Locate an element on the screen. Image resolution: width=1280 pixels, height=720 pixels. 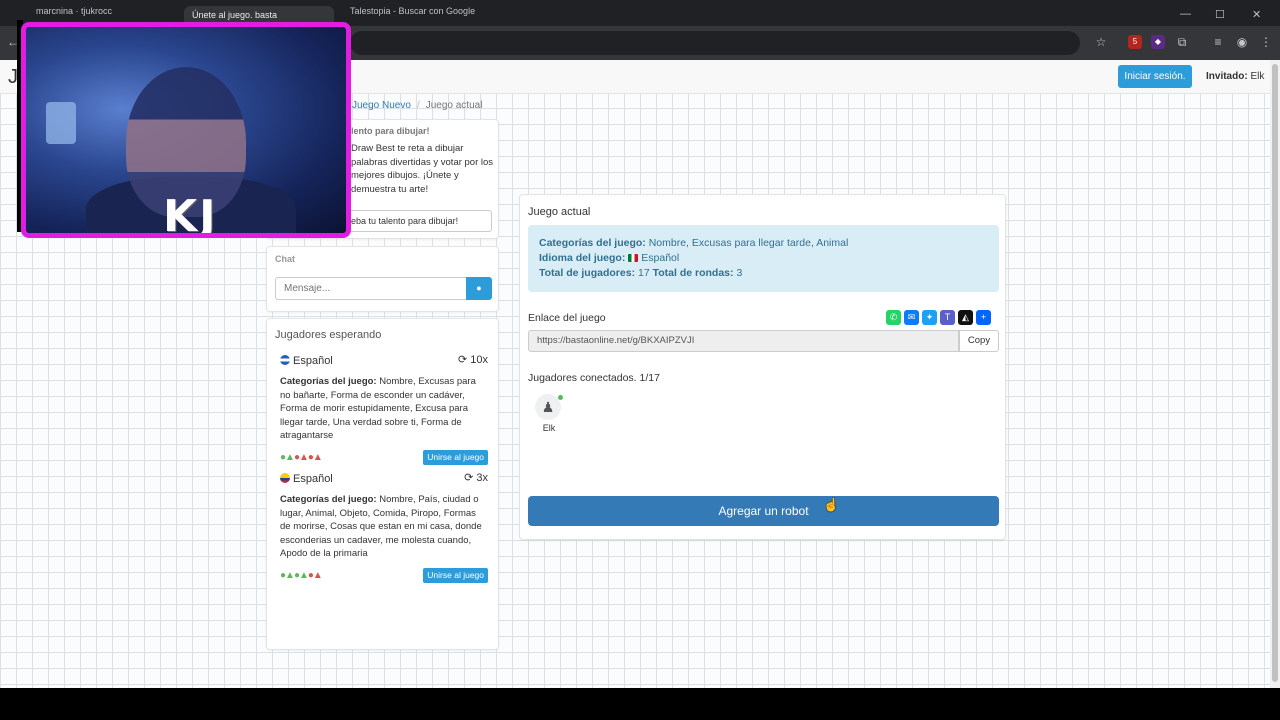
close-window-icon: ✕ is located at coordinates (1256, 14).